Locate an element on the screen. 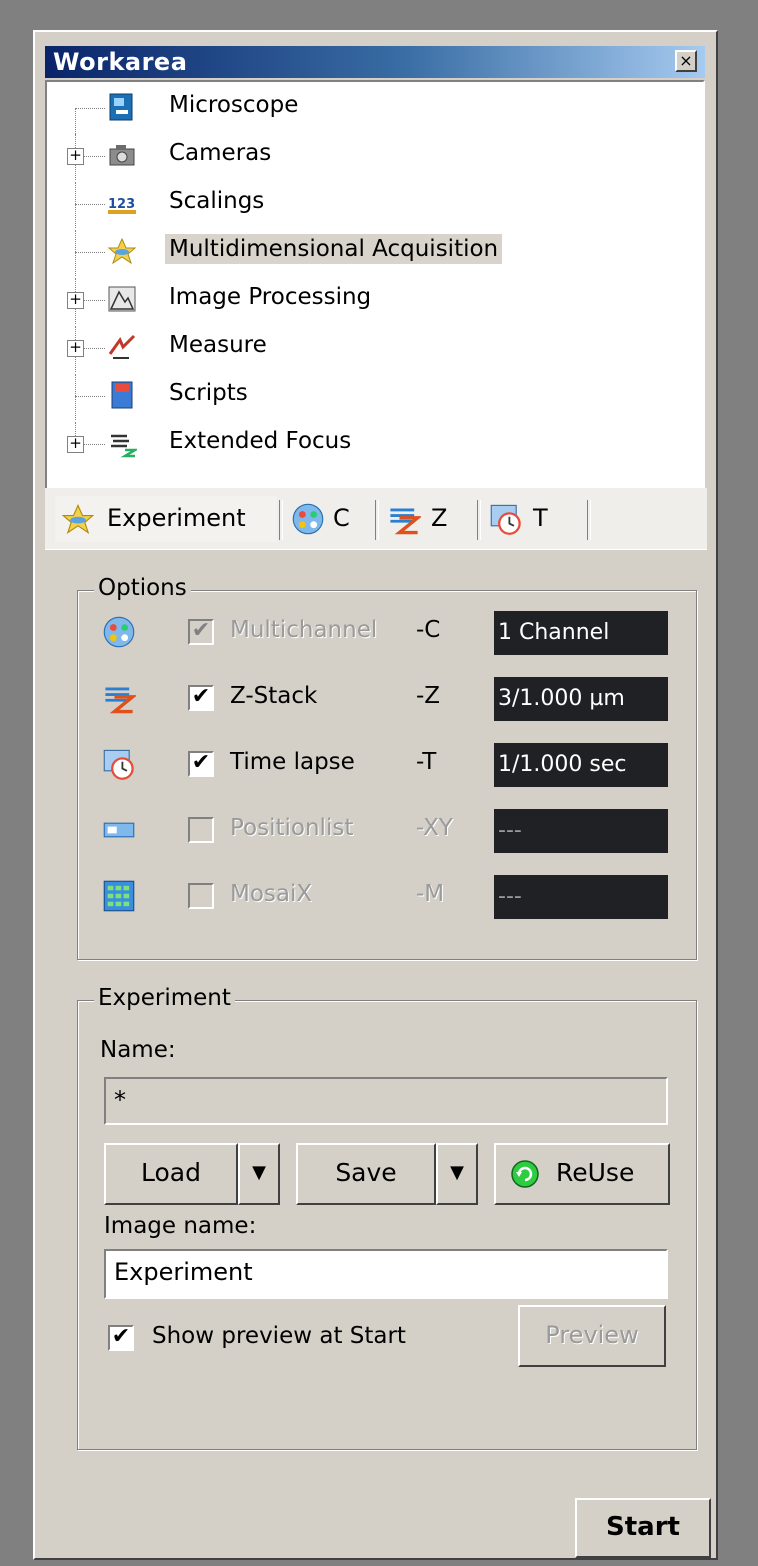 The image size is (758, 1566). tab-c: C is located at coordinates (328, 519).